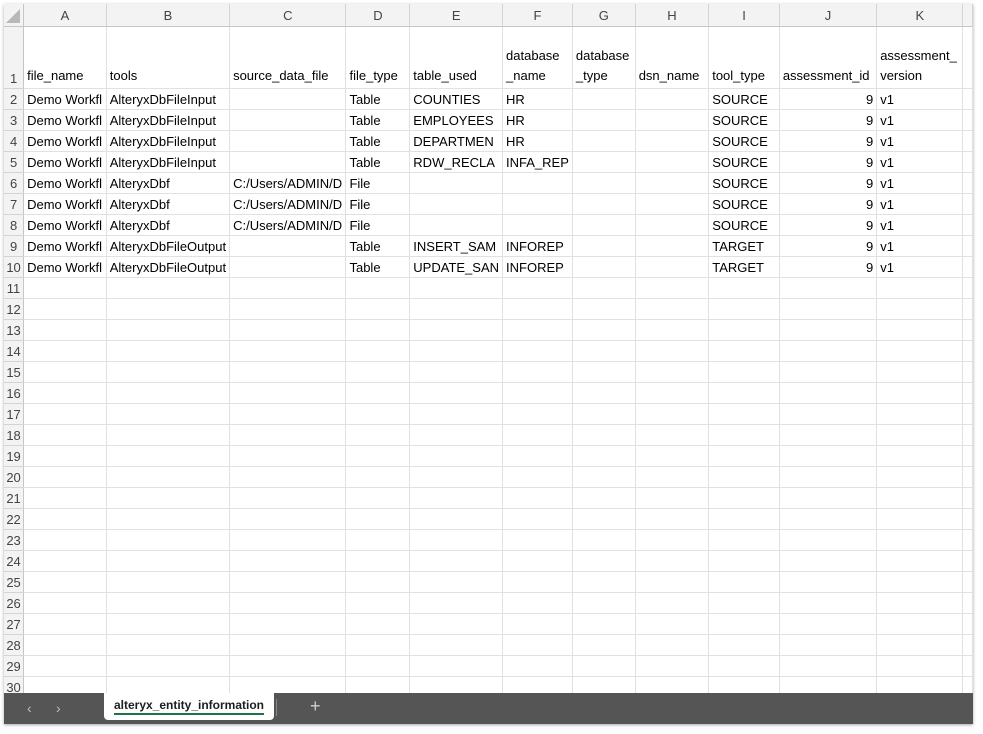  What do you see at coordinates (14, 309) in the screenshot?
I see `row-header: 12` at bounding box center [14, 309].